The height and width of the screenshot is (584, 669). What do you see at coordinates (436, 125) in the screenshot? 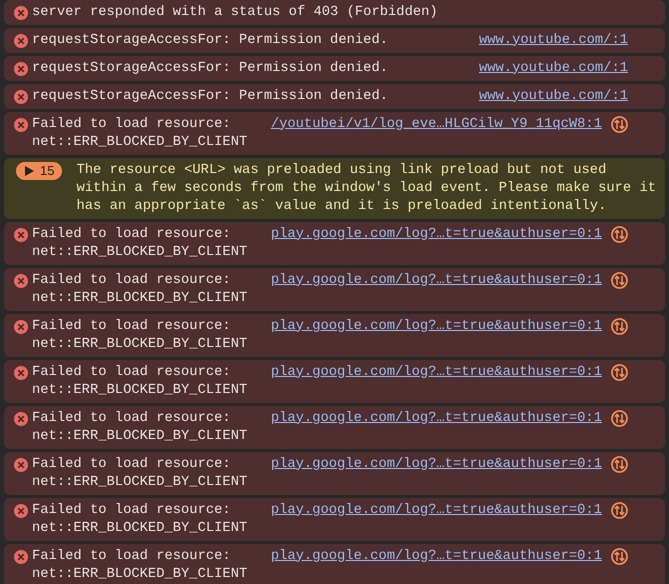
I see `source-link: /youtubei/v1/log_eve…HLGCilw_Y9_11qcW8:1` at bounding box center [436, 125].